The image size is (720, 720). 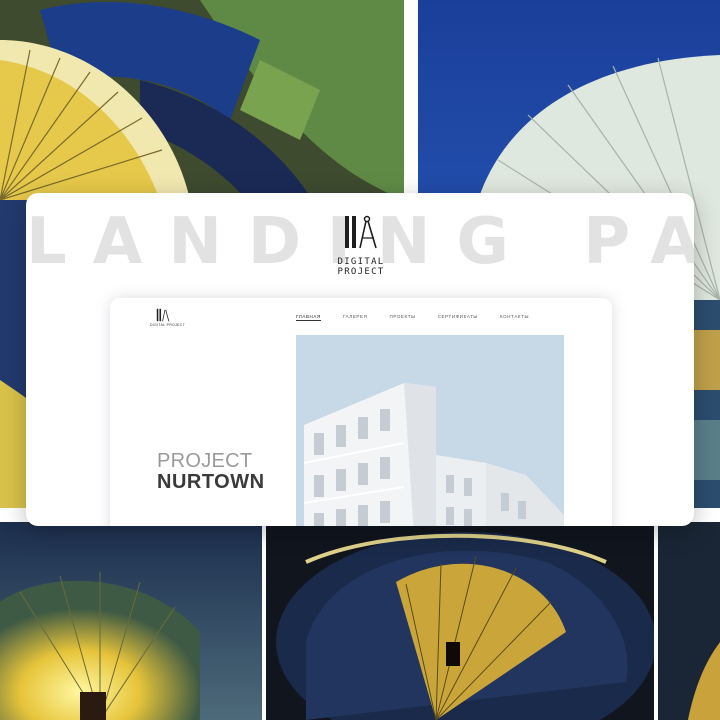 What do you see at coordinates (689, 621) in the screenshot?
I see `collage-photo-dome-dusk` at bounding box center [689, 621].